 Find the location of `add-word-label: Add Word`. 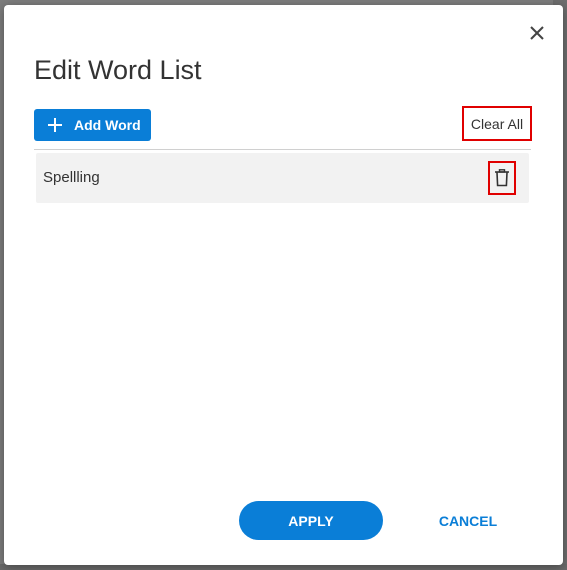

add-word-label: Add Word is located at coordinates (107, 125).